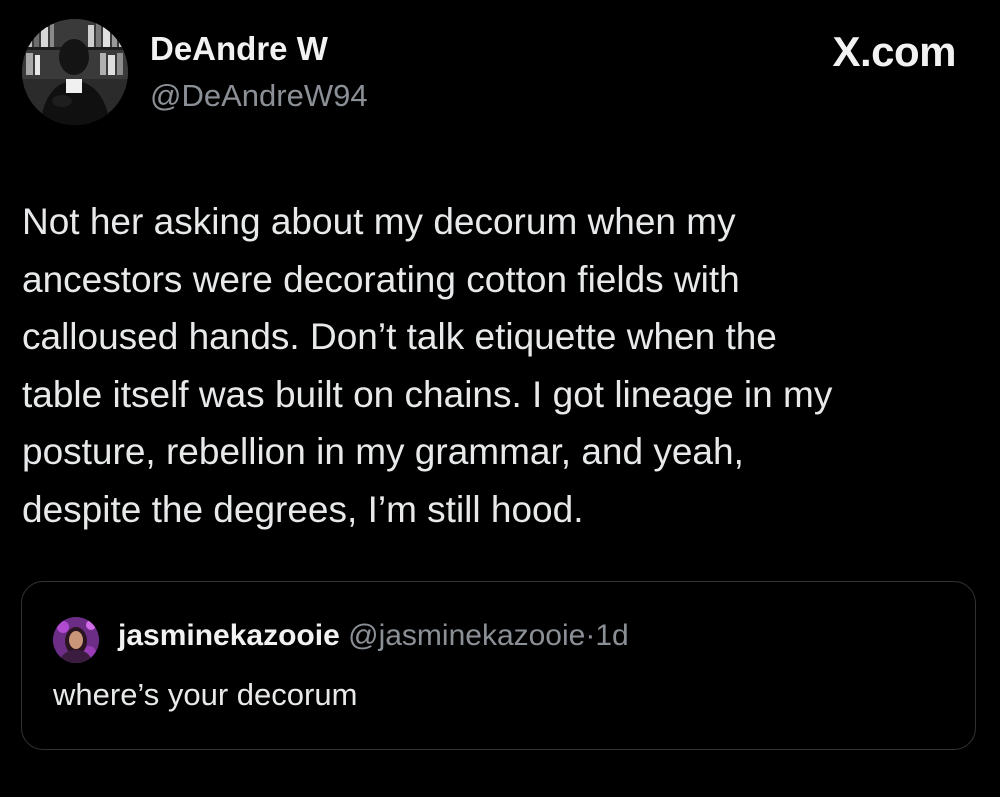 Image resolution: width=1000 pixels, height=797 pixels. I want to click on author-name: DeAndre W, so click(239, 49).